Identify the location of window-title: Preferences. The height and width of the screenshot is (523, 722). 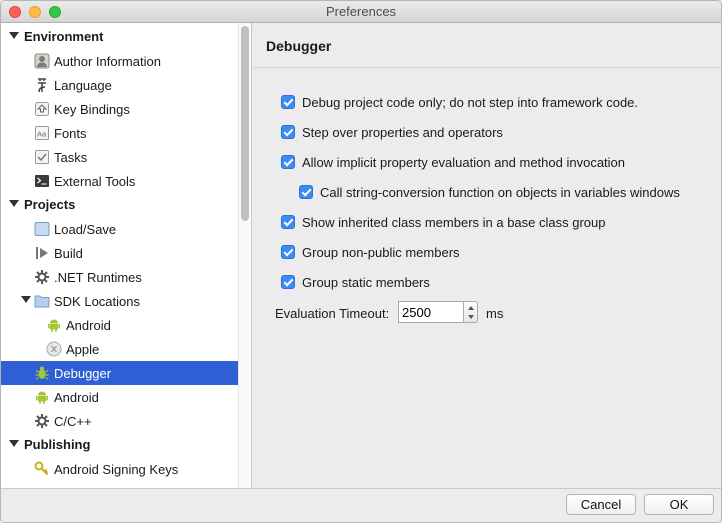
(361, 11).